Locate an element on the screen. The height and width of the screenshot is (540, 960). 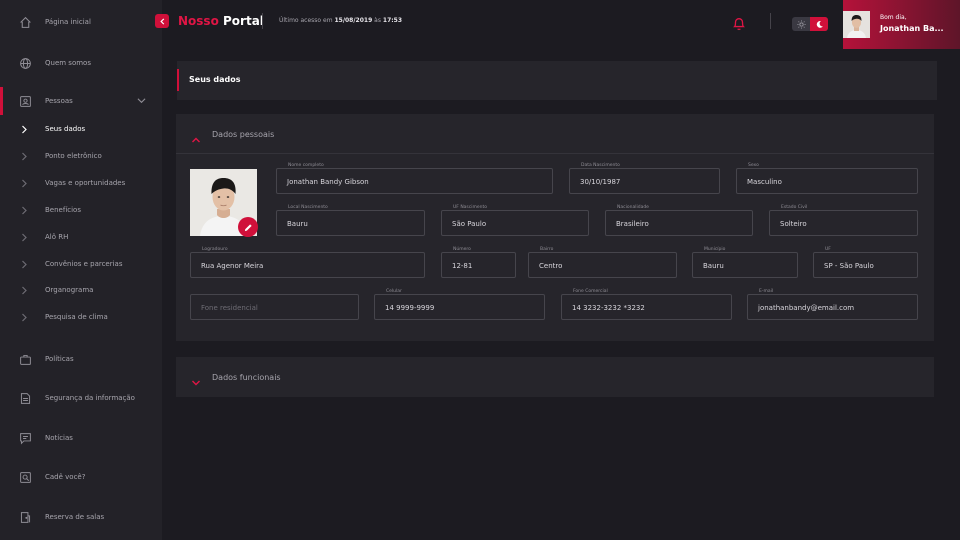
moon-icon is located at coordinates (819, 24).